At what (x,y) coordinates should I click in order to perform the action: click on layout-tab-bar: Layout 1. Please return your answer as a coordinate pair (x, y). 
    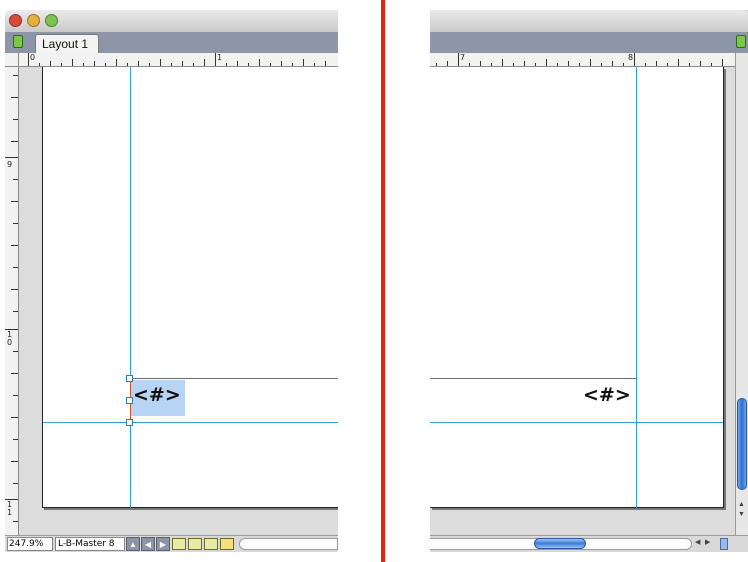
    Looking at the image, I should click on (171, 43).